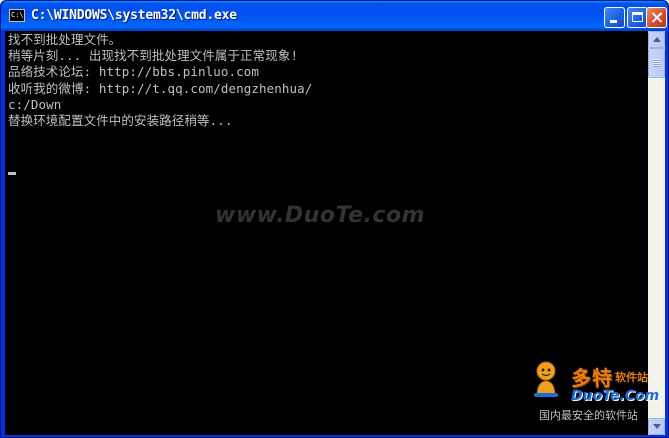  What do you see at coordinates (334, 16) in the screenshot?
I see `title-bar: C:\ C:\WINDOWS\system32\cmd.exe` at bounding box center [334, 16].